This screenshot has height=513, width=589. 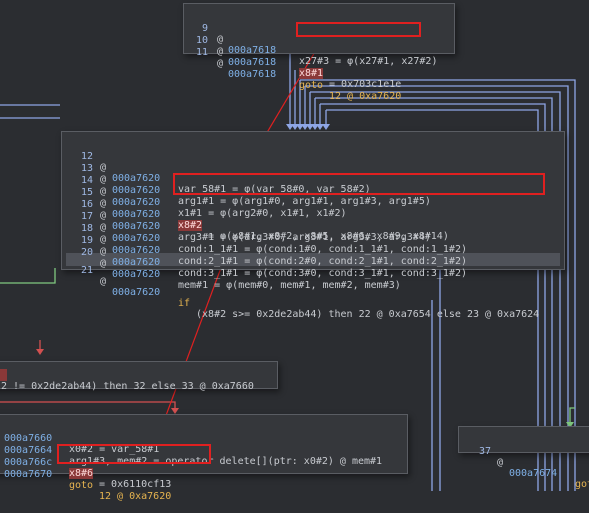 What do you see at coordinates (203, 438) in the screenshot?
I see `il-line-a7660: 000a7660 x0#2 = var_58#1` at bounding box center [203, 438].